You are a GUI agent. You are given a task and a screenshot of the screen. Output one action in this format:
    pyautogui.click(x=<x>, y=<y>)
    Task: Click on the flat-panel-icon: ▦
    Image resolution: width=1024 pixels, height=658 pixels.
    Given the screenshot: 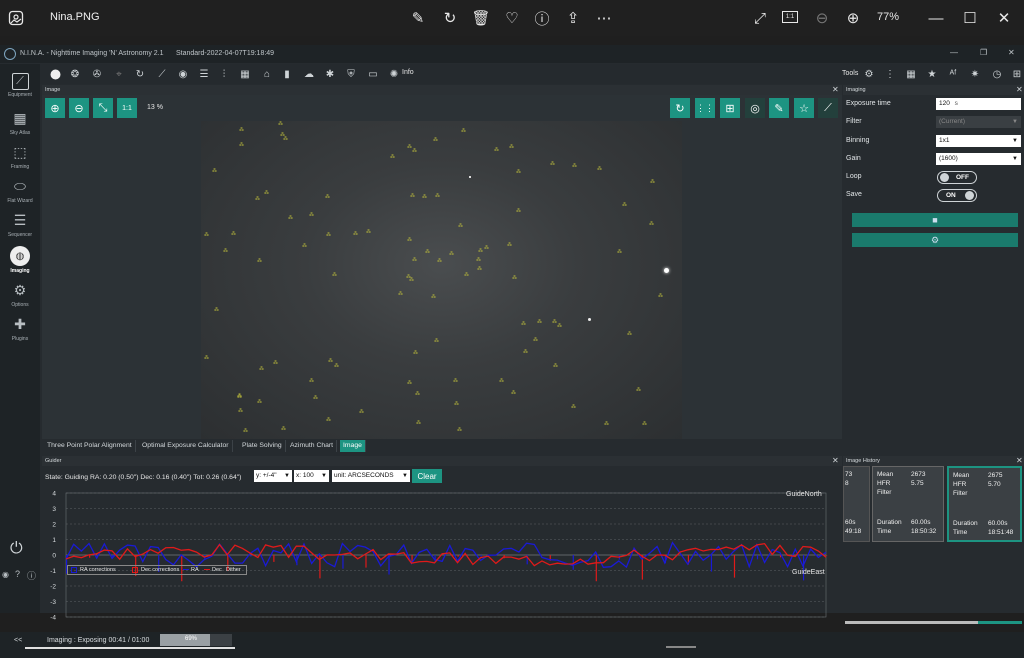 What is the action you would take?
    pyautogui.click(x=245, y=74)
    